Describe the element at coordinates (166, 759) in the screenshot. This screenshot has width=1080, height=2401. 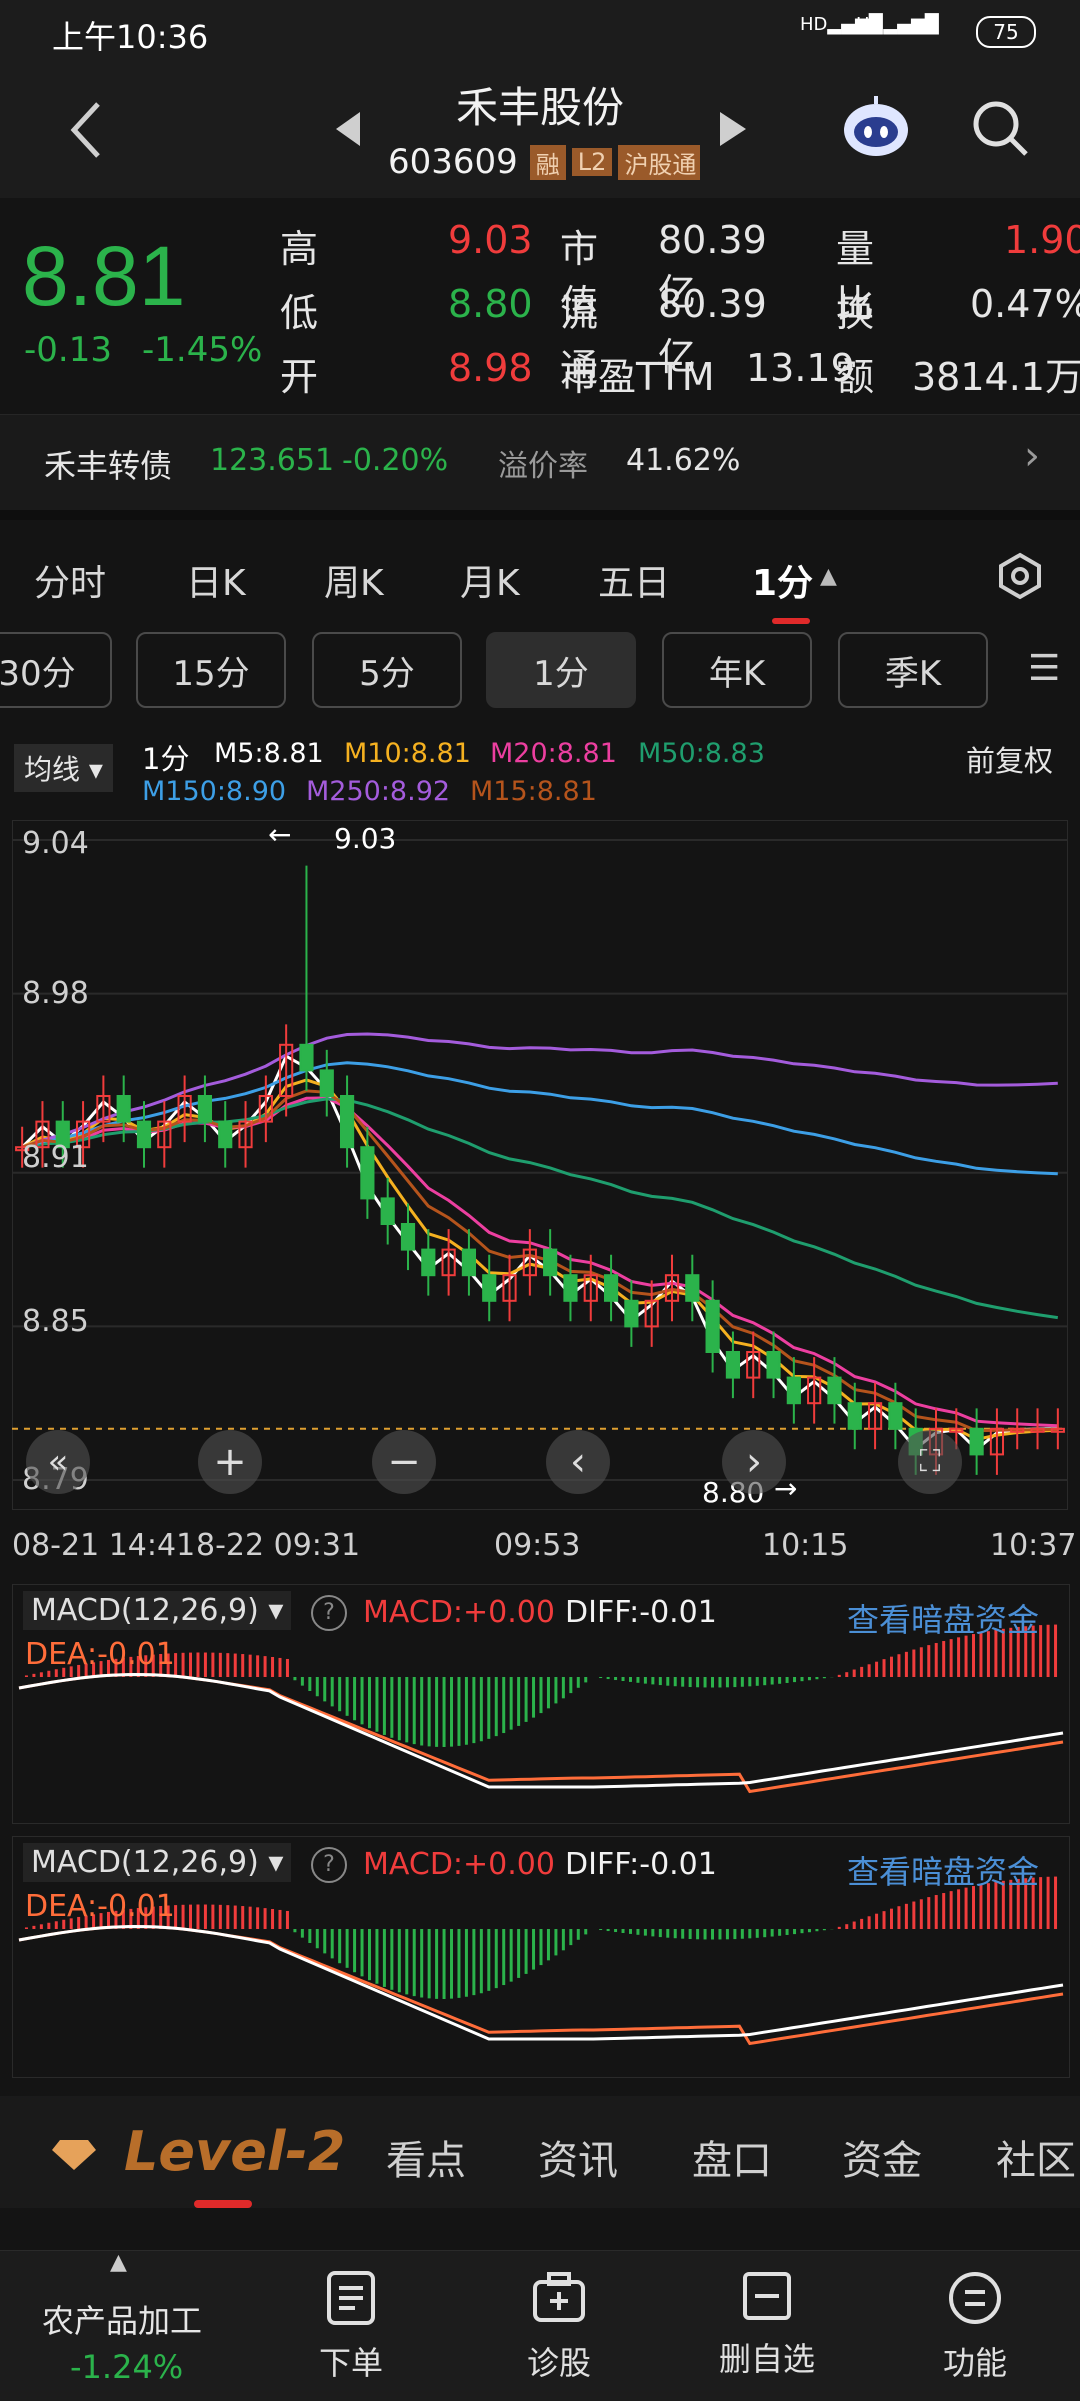
I see `legend-period: 1分` at that location.